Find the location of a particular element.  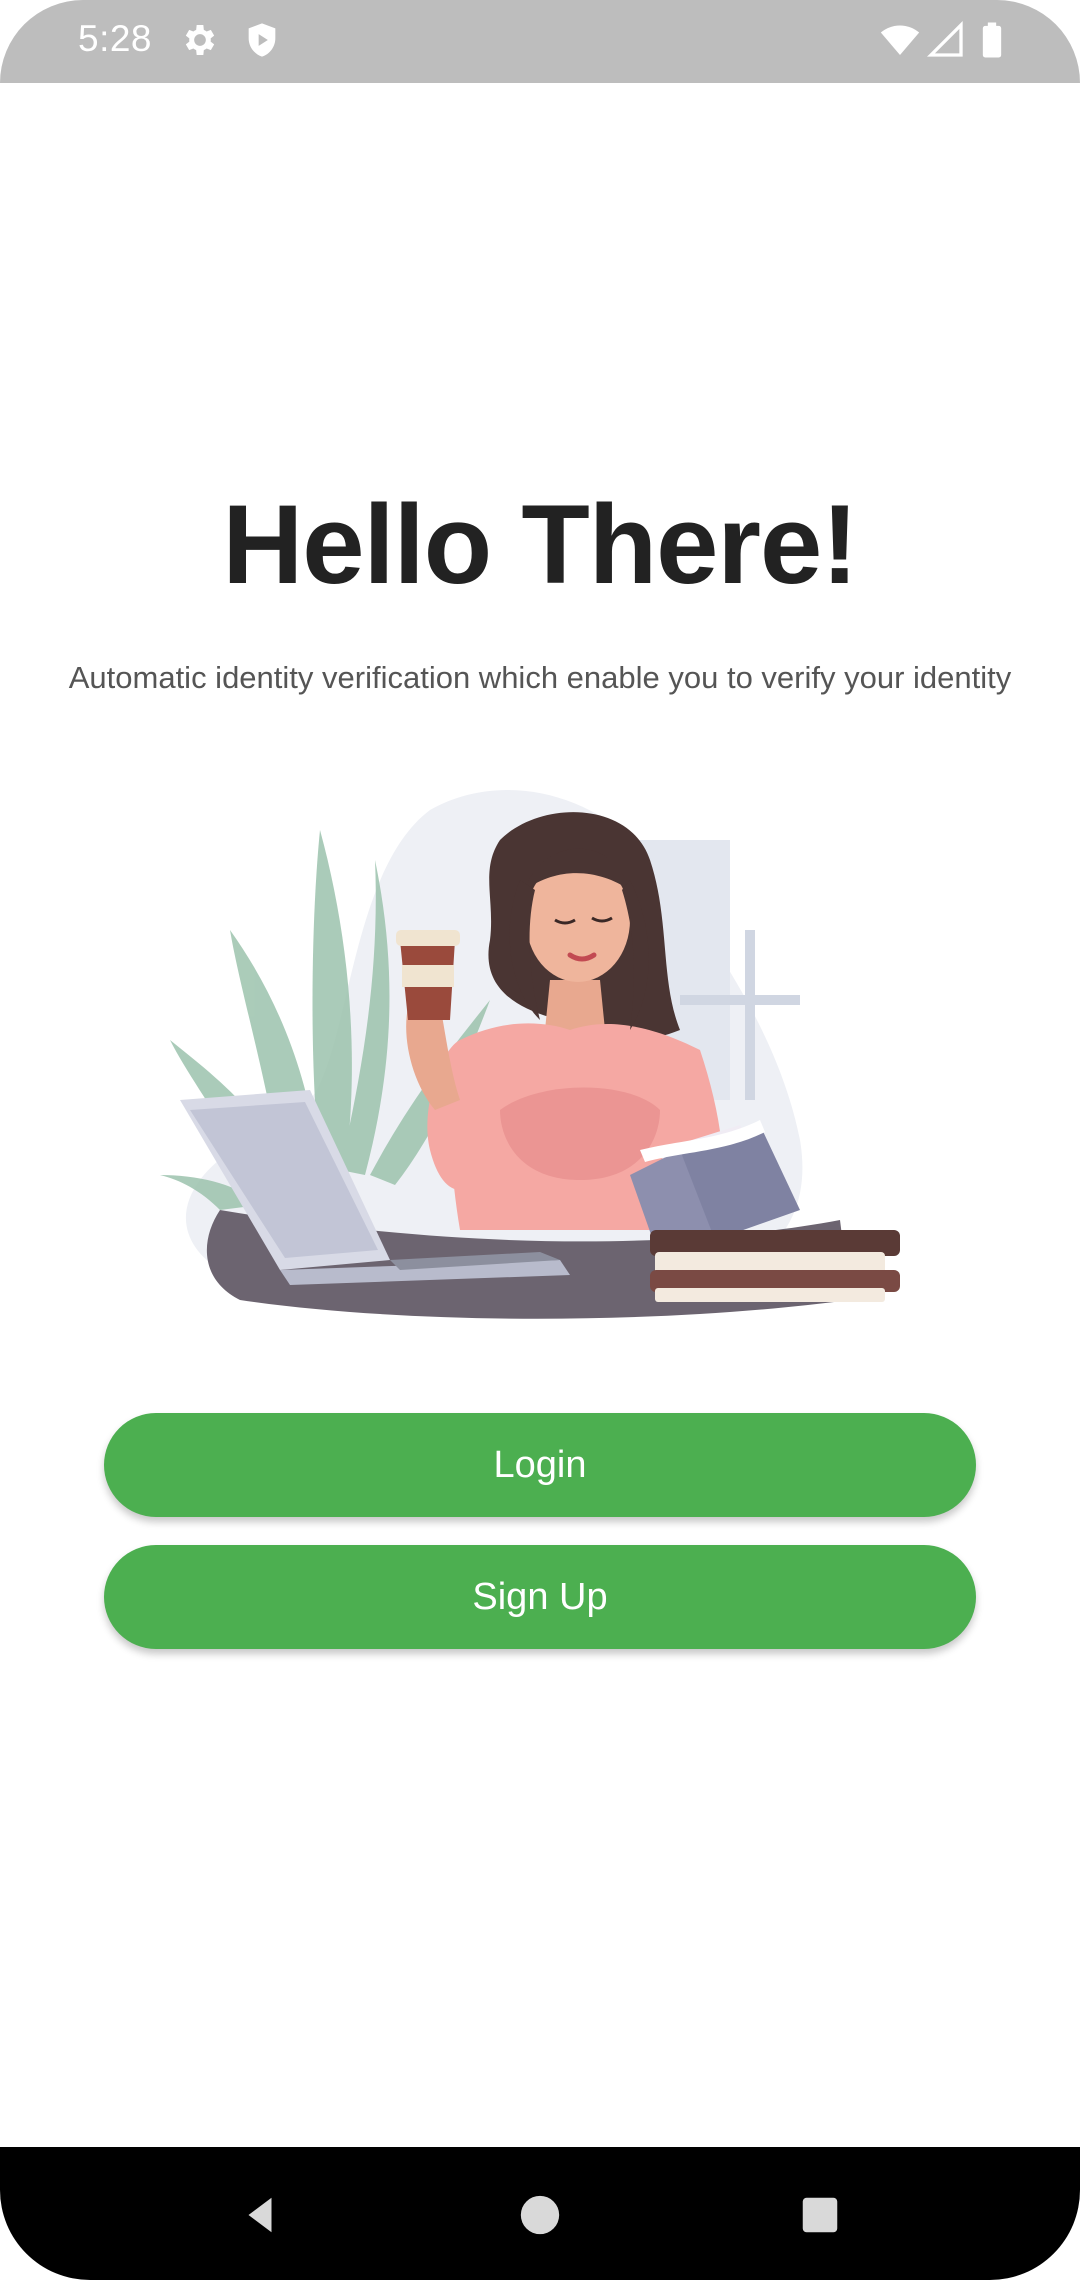

wifi-icon is located at coordinates (900, 40).